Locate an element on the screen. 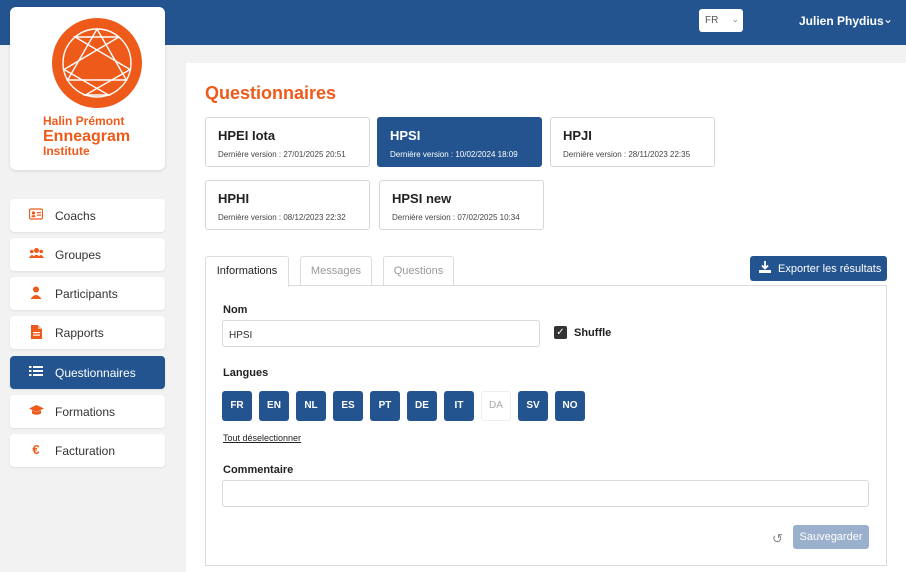 The height and width of the screenshot is (572, 906). sidebar-item-label: Coachs is located at coordinates (75, 216).